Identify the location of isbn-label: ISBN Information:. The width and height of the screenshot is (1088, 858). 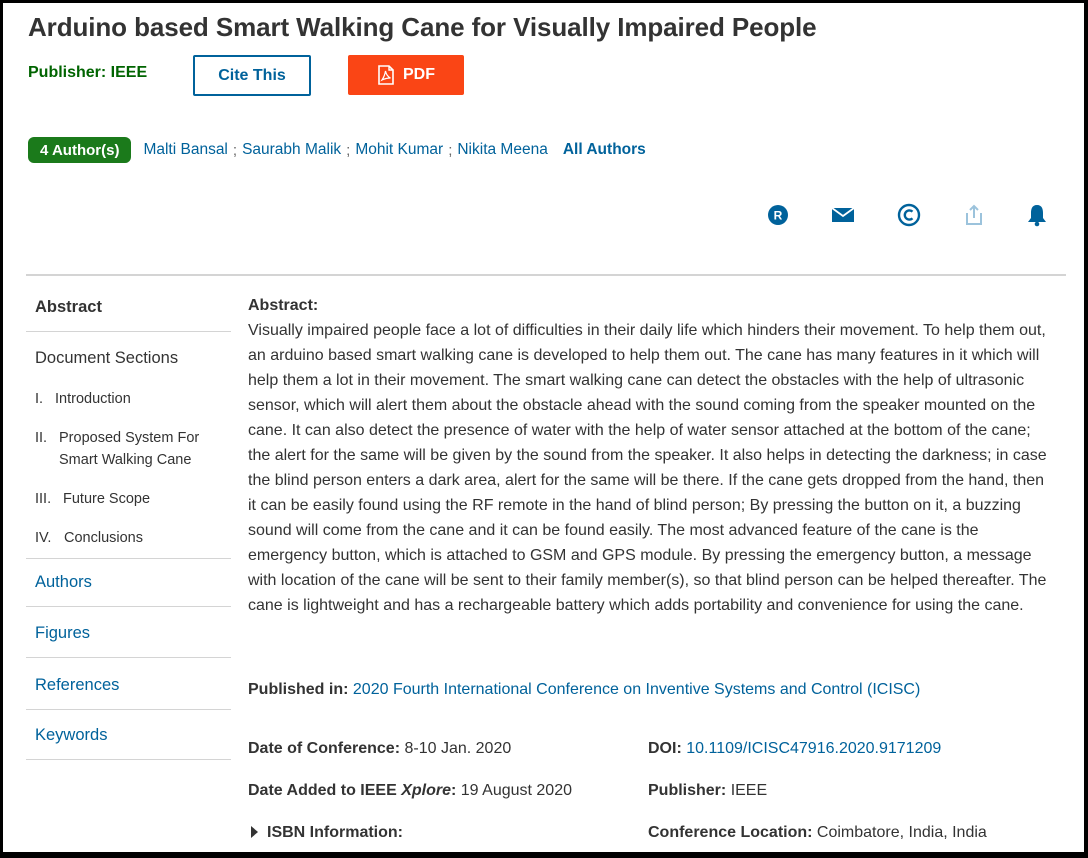
(335, 832).